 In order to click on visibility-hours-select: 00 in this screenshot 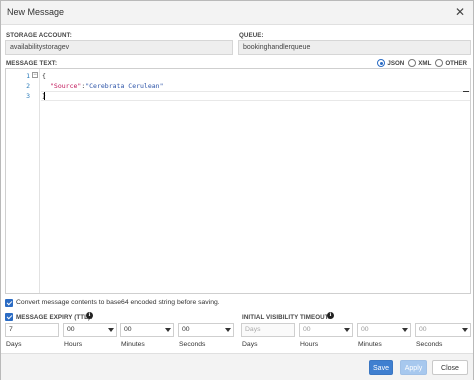, I will do `click(326, 330)`.